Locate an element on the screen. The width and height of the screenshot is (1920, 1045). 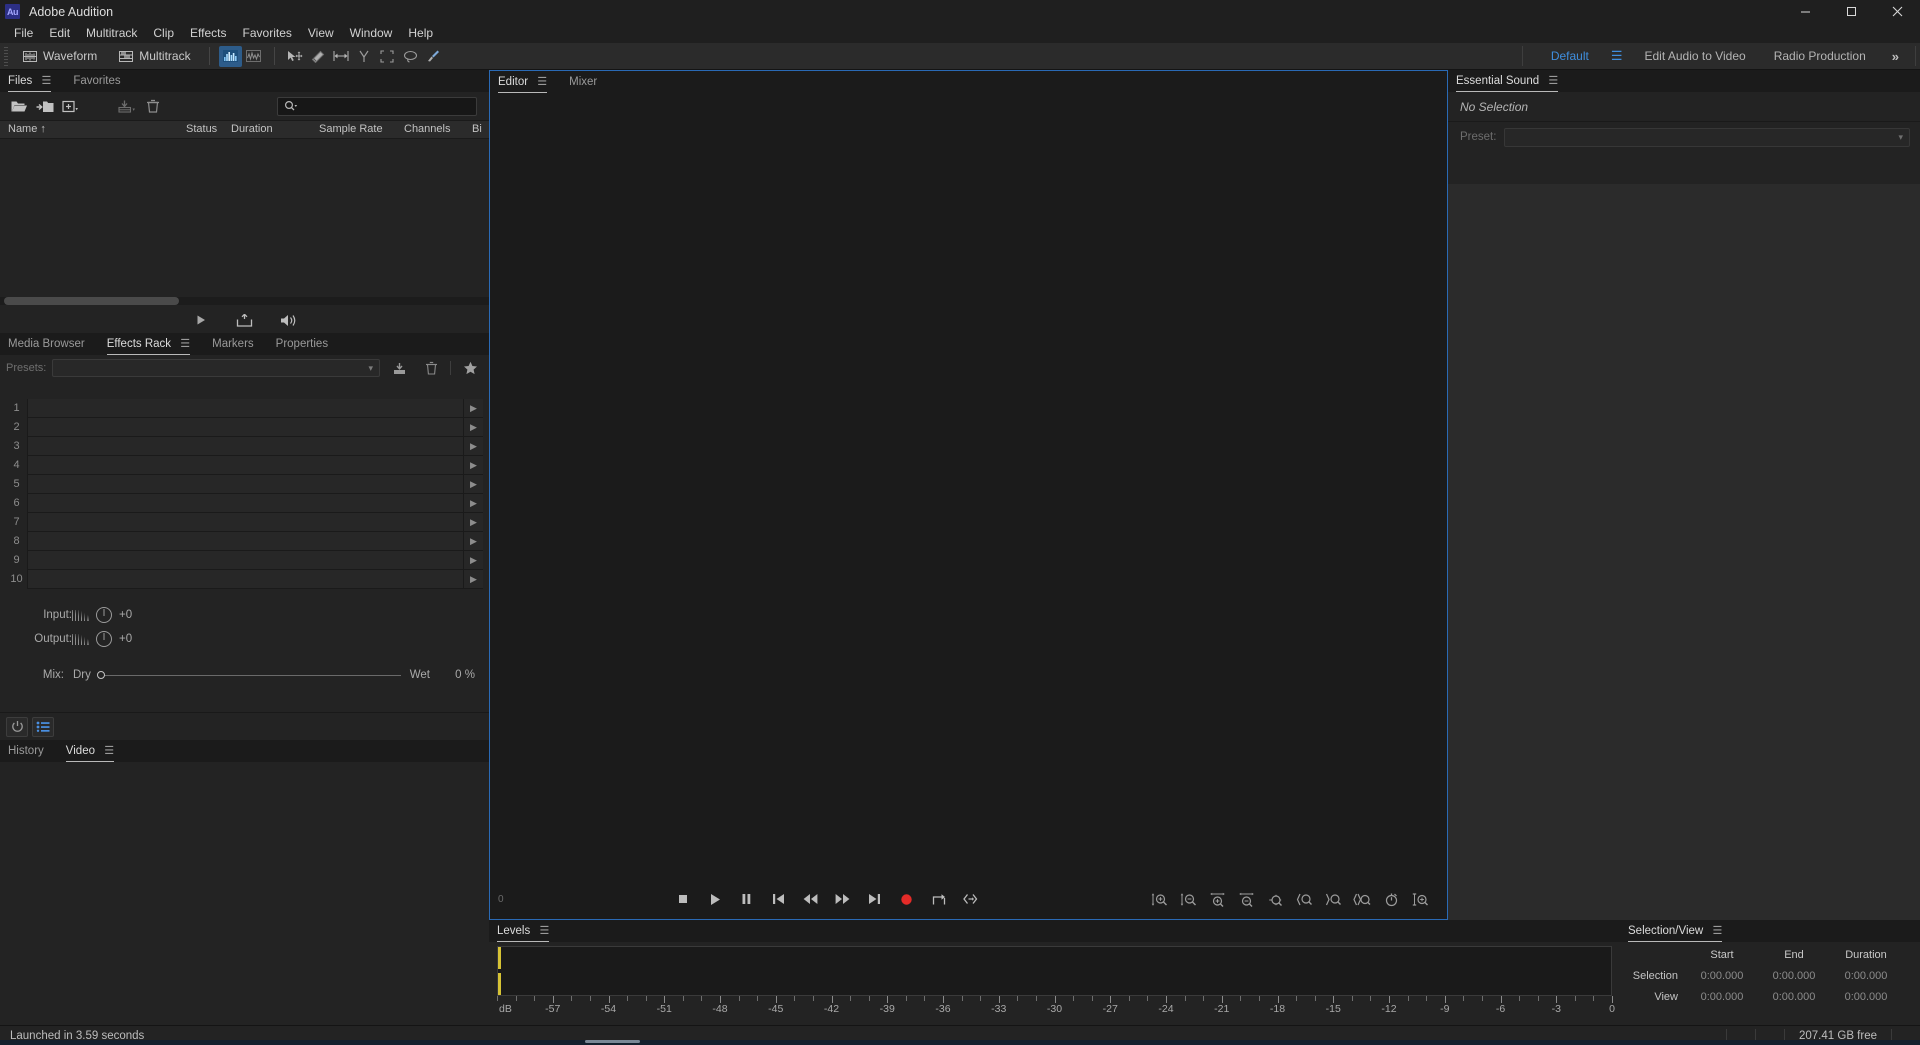
paintbrush-selection-tool-icon is located at coordinates (433, 56).